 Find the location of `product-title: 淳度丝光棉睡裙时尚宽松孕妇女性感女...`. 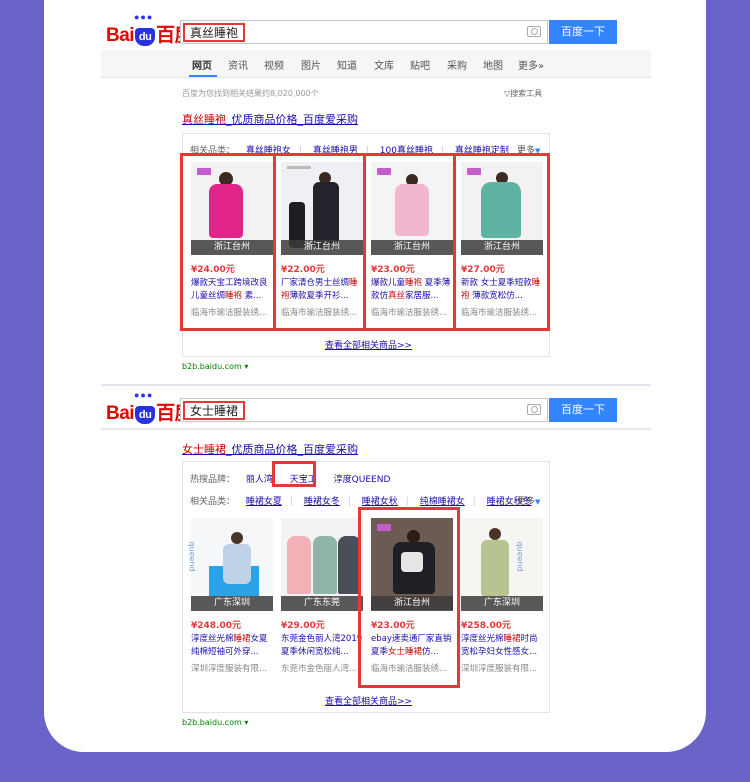

product-title: 淳度丝光棉睡裙时尚宽松孕妇女性感女... is located at coordinates (503, 646).